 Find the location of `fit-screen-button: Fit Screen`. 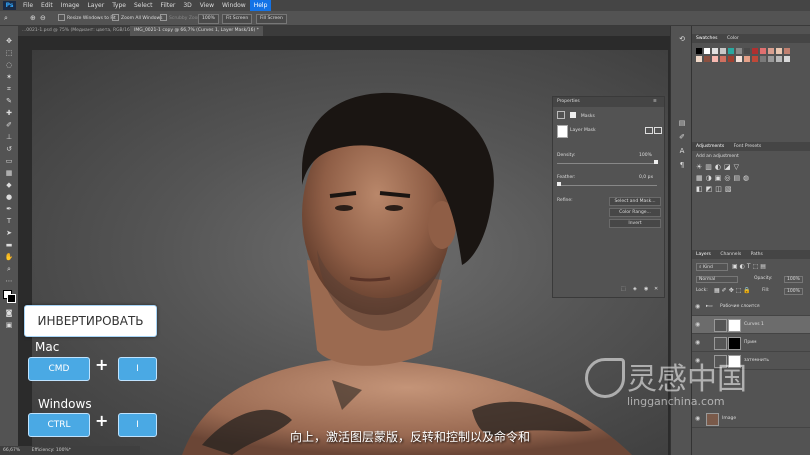

fit-screen-button: Fit Screen is located at coordinates (237, 19).